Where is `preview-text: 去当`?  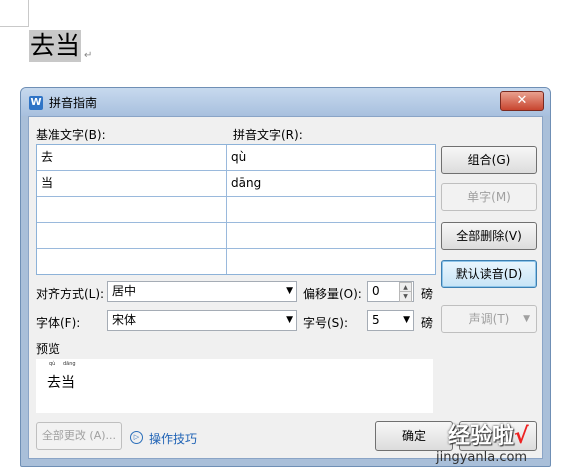 preview-text: 去当 is located at coordinates (61, 383).